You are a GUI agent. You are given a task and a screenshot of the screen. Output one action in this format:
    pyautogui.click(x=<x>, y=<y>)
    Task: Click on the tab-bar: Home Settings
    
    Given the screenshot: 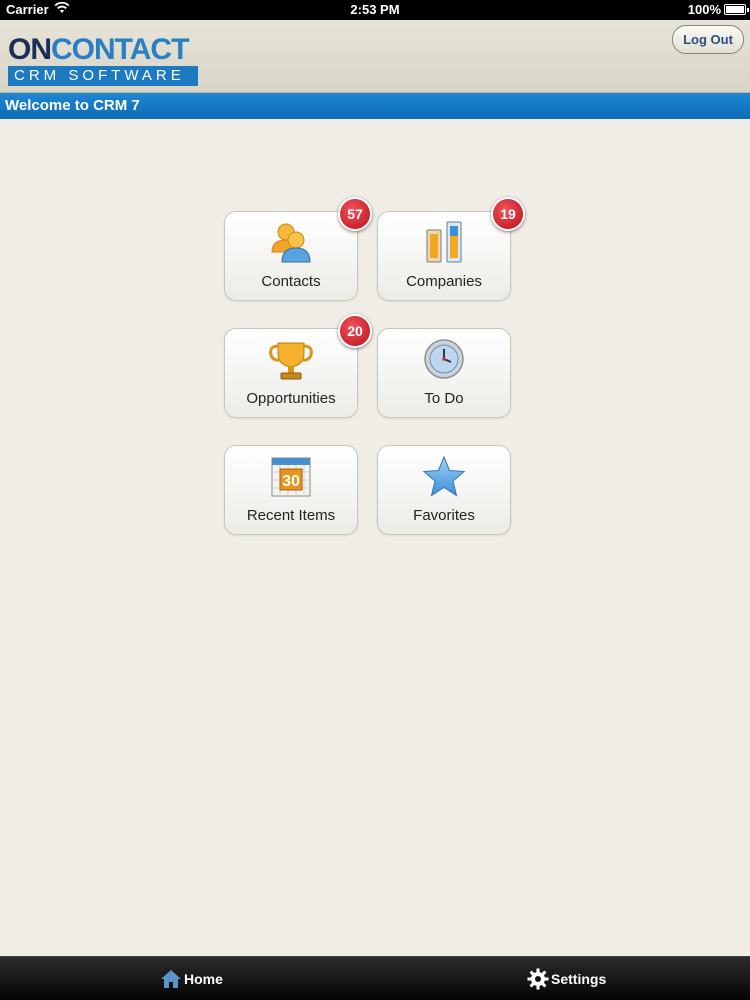 What is the action you would take?
    pyautogui.click(x=375, y=978)
    